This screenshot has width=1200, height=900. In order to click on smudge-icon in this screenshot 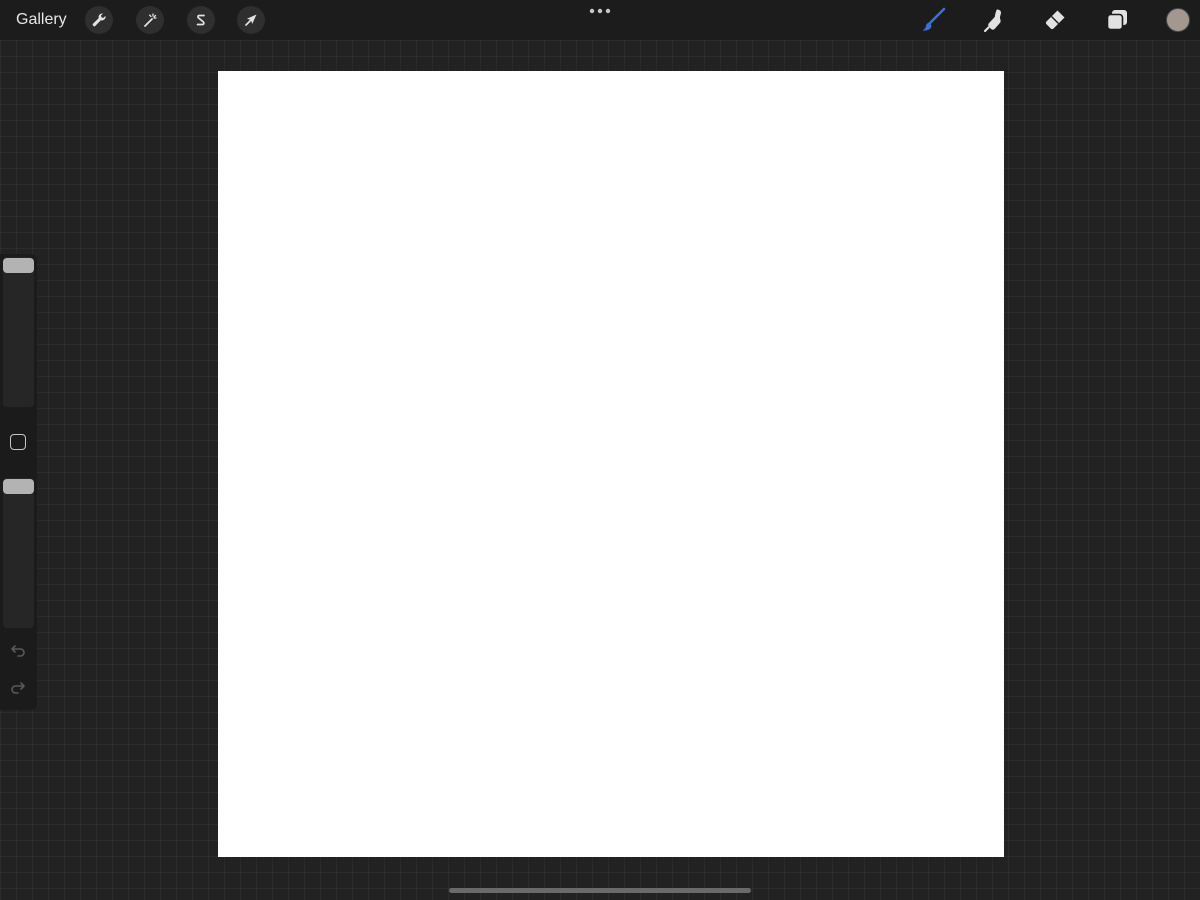, I will do `click(992, 21)`.